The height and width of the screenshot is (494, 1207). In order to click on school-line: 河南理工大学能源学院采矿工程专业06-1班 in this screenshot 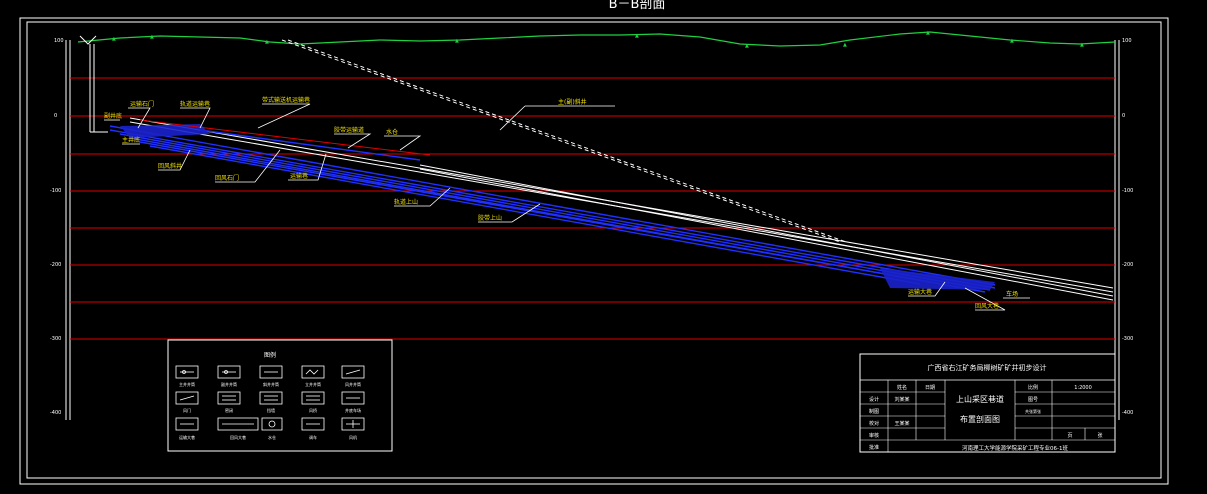, I will do `click(1015, 448)`.